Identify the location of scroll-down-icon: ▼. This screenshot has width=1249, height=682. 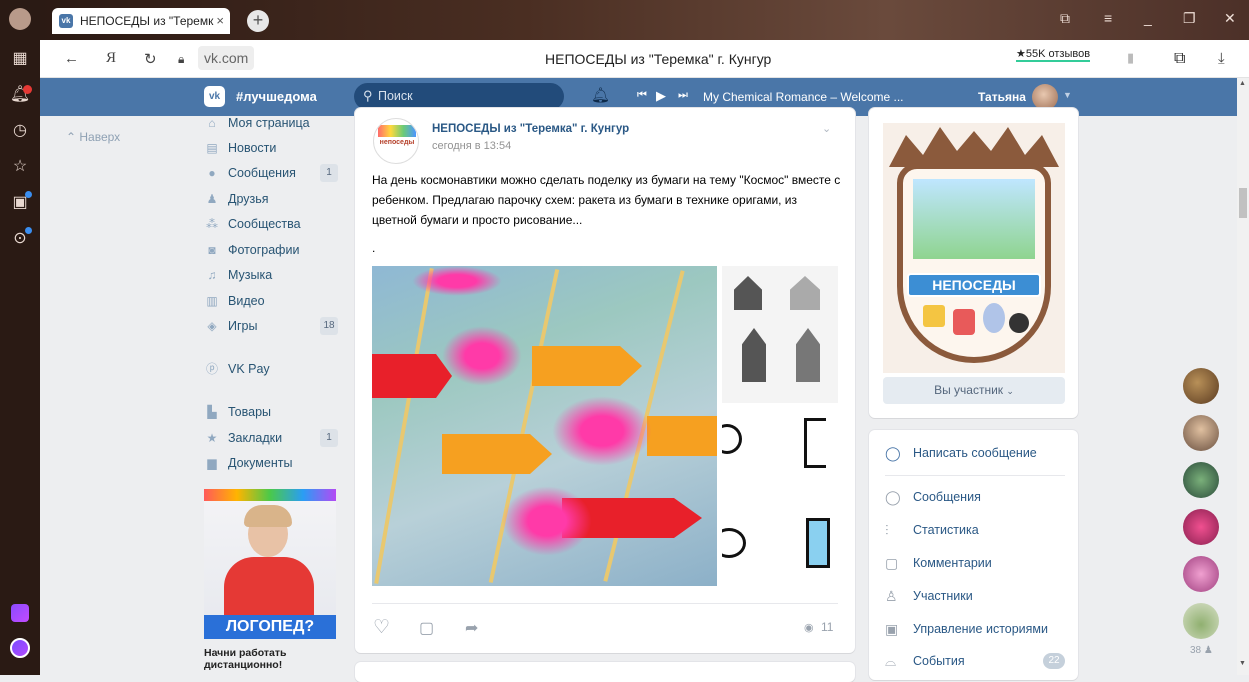
(1242, 663).